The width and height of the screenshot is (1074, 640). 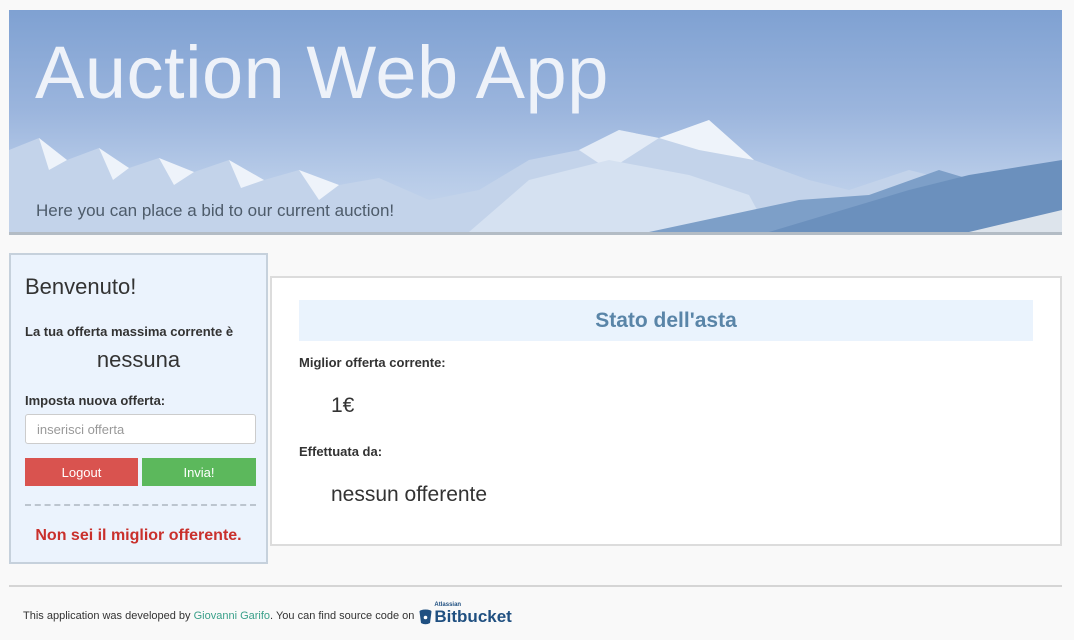 What do you see at coordinates (473, 616) in the screenshot?
I see `bitbucket-label: Bitbucket` at bounding box center [473, 616].